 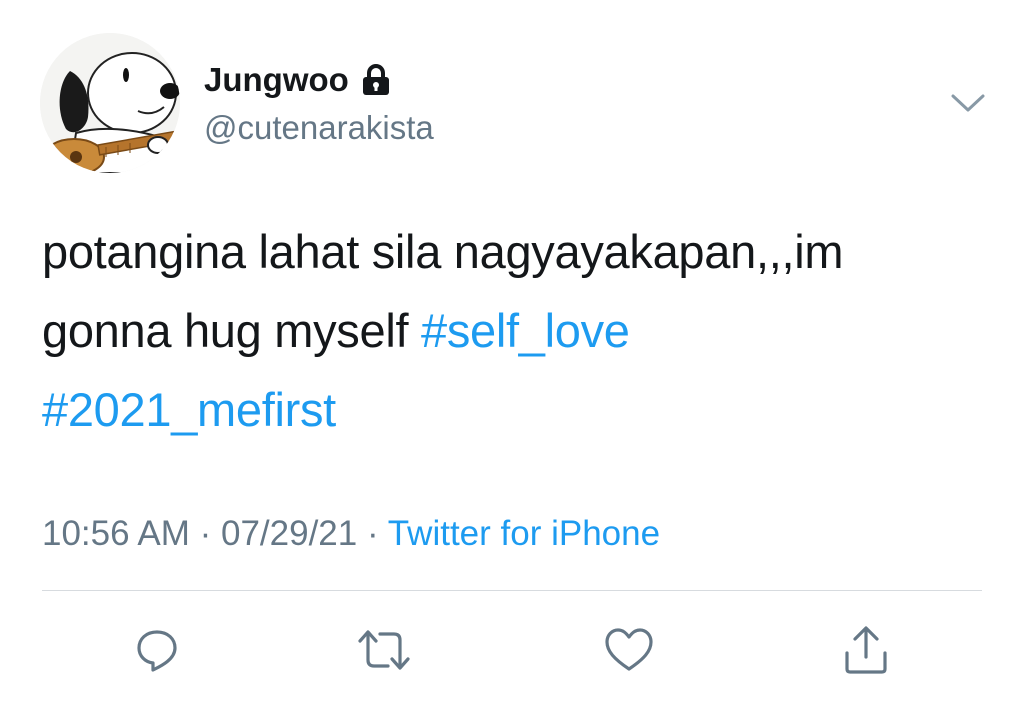 I want to click on tweet-source-link: Twitter for iPhone, so click(x=524, y=533).